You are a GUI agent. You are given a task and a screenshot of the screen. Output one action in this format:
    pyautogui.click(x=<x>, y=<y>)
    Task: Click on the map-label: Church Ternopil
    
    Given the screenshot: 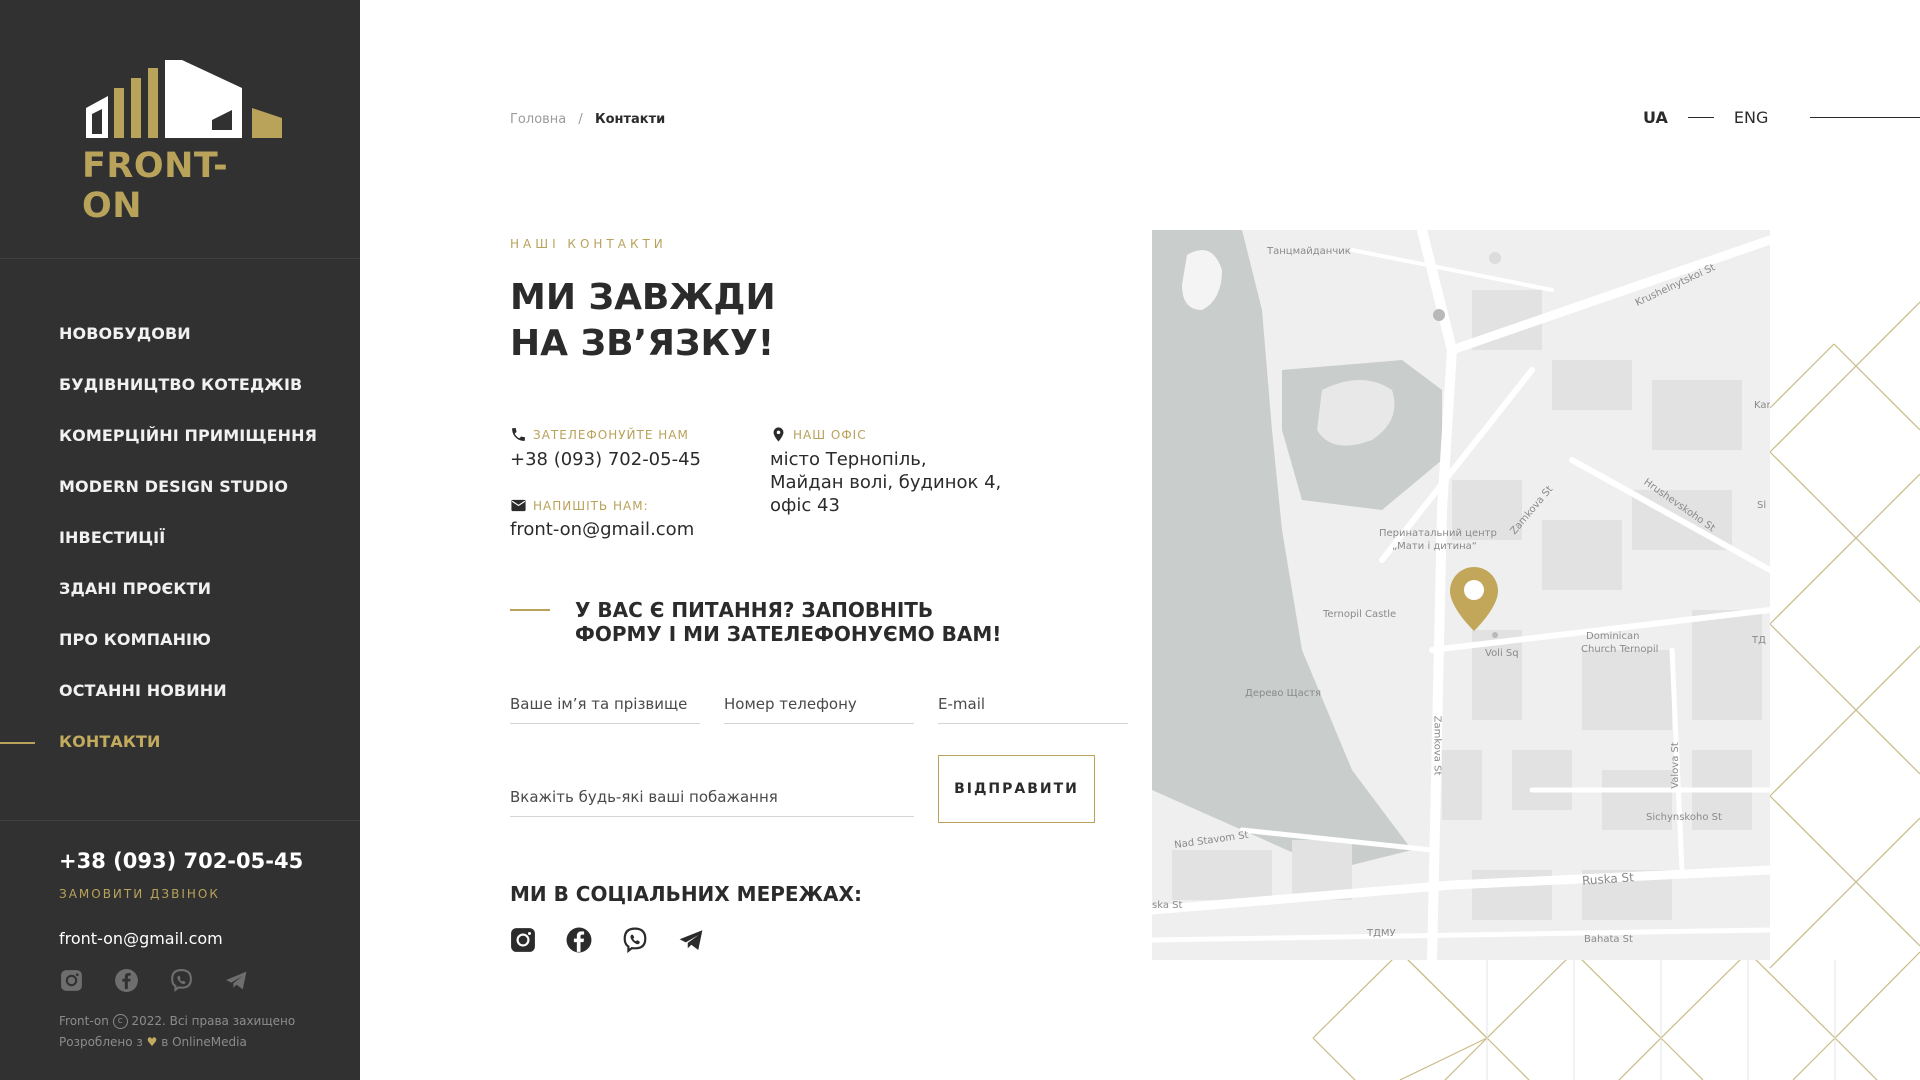 What is the action you would take?
    pyautogui.click(x=1620, y=649)
    